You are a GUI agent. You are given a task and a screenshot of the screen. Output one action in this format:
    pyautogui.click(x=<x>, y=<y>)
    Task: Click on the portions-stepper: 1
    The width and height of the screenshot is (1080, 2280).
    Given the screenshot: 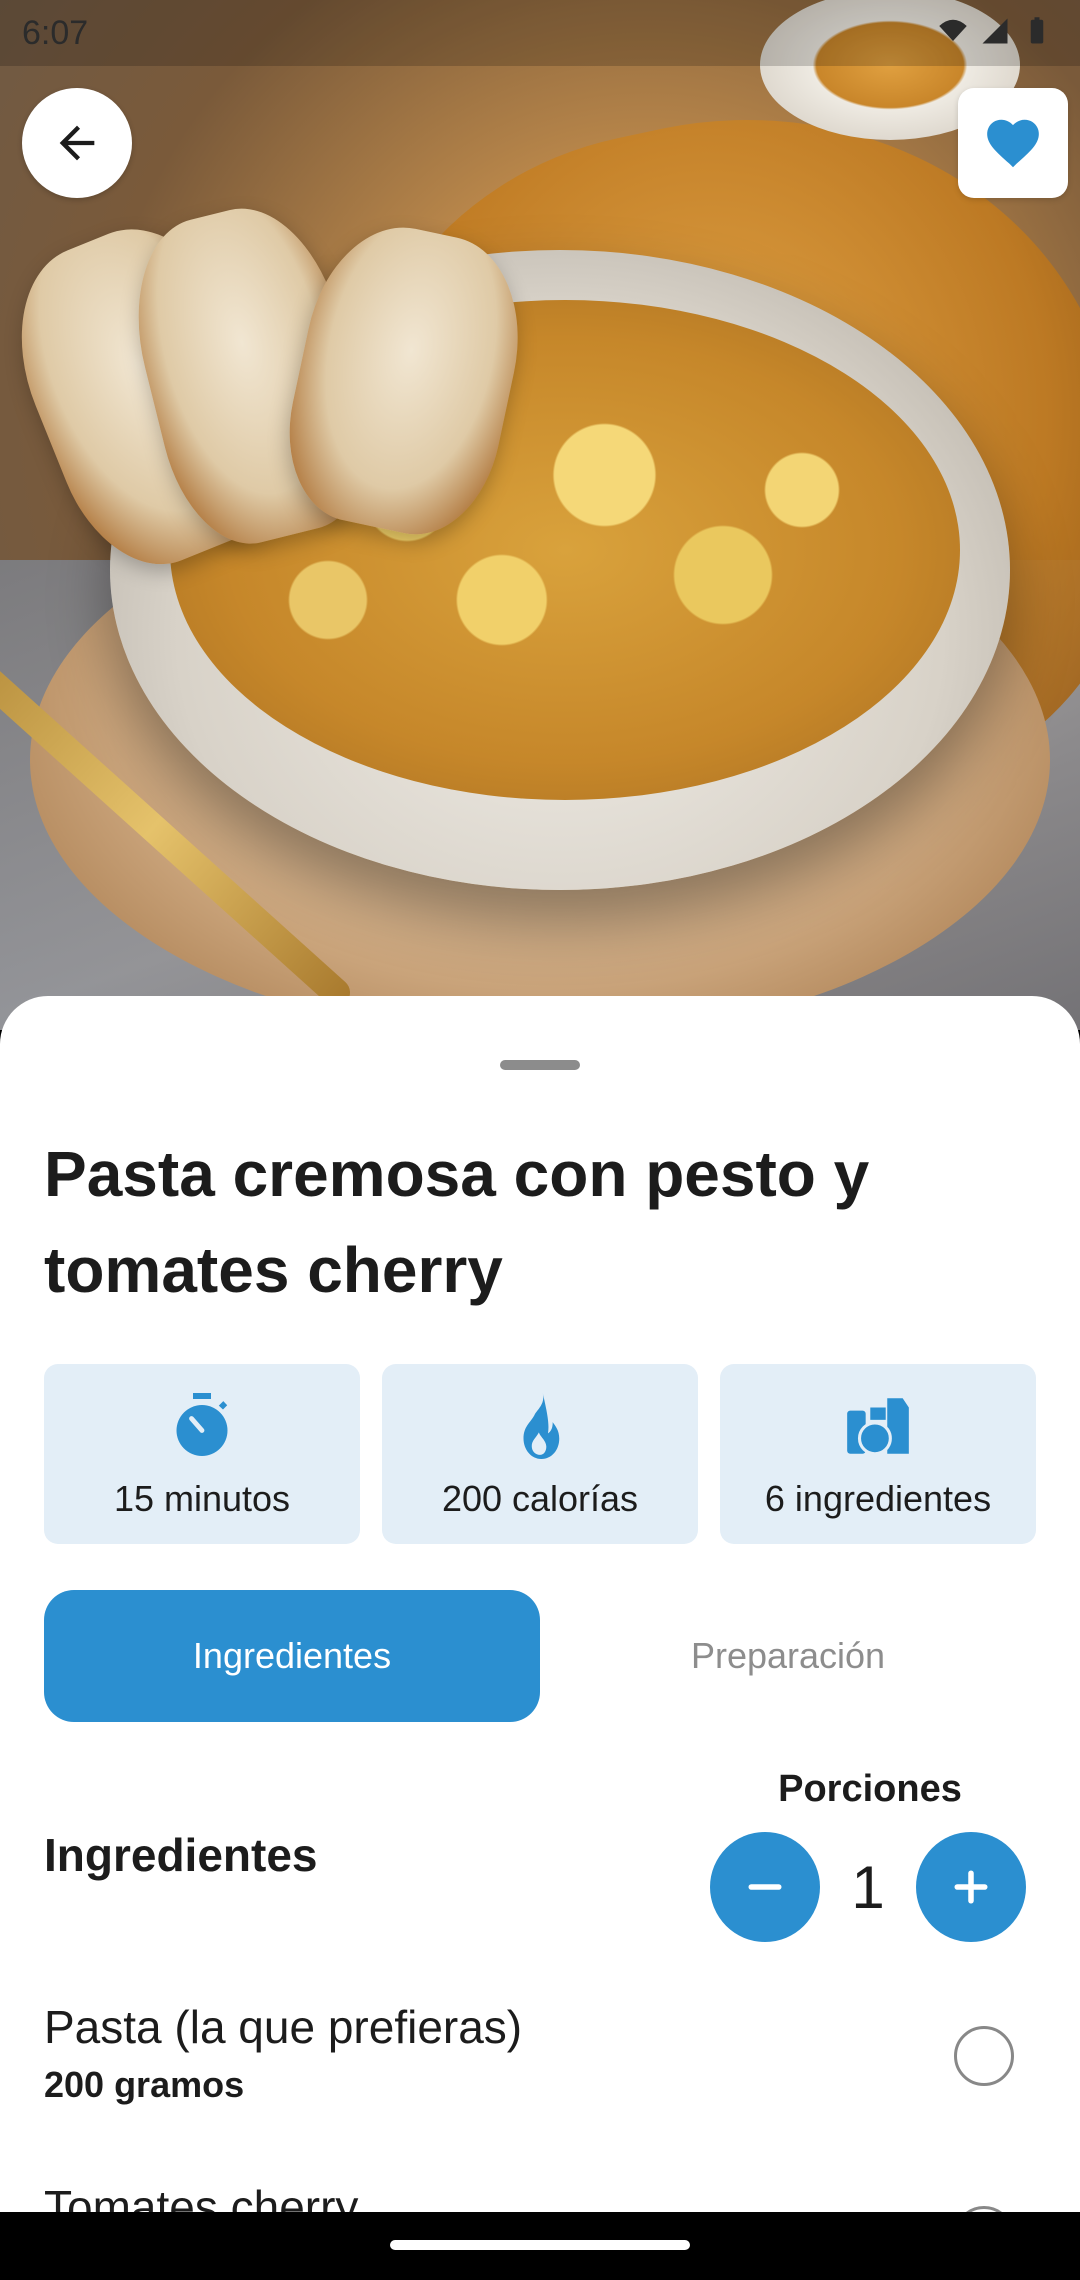 What is the action you would take?
    pyautogui.click(x=868, y=1887)
    